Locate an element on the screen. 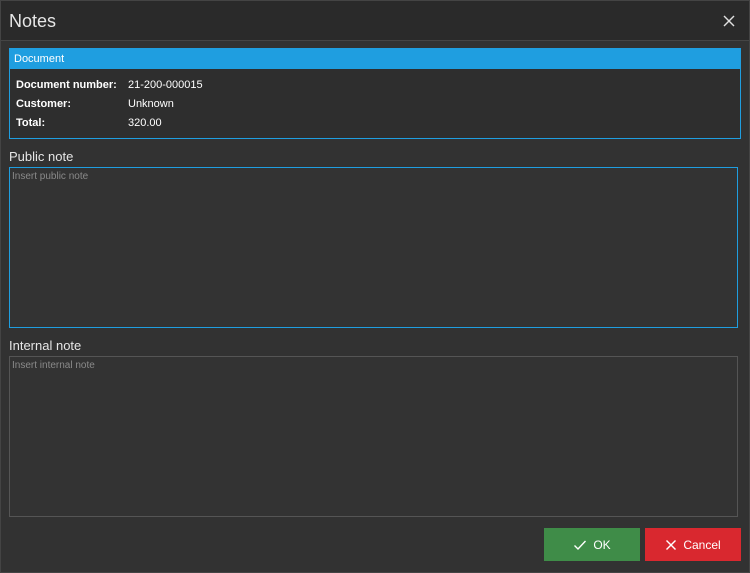 The height and width of the screenshot is (573, 750). ok-button-label: OK is located at coordinates (602, 544).